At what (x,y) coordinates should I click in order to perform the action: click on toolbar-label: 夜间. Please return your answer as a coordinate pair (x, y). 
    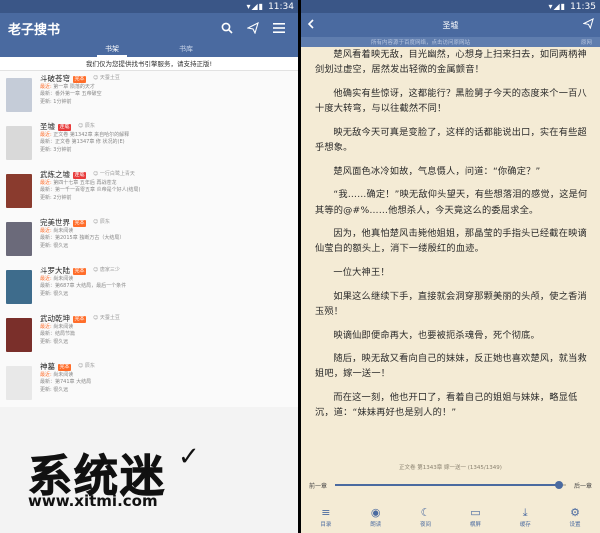
    Looking at the image, I should click on (426, 524).